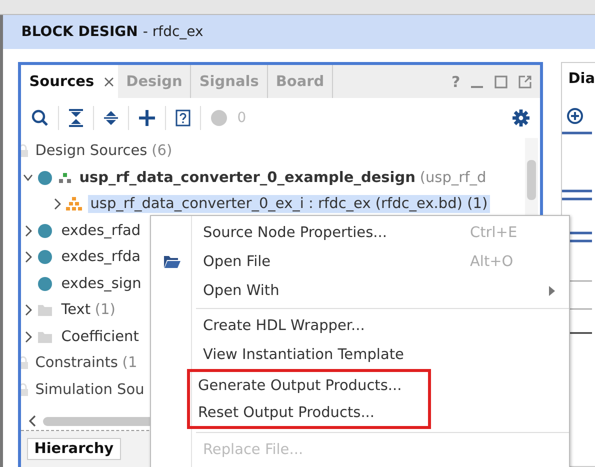  I want to click on tree-item: Constraints (1, so click(86, 363).